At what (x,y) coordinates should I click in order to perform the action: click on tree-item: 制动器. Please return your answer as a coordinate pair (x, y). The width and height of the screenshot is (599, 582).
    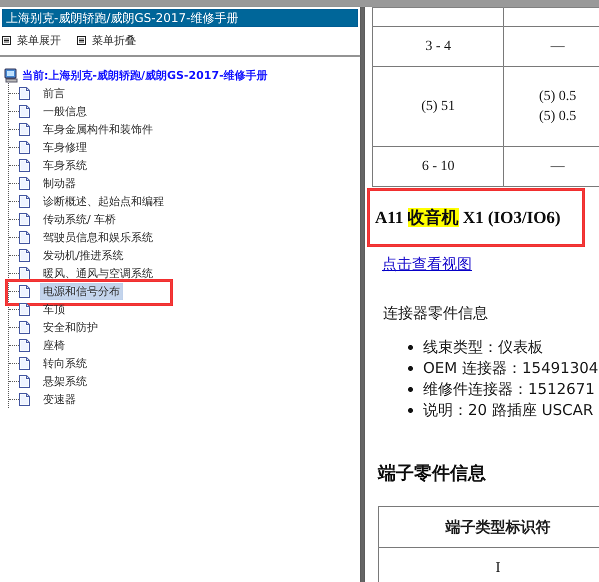
    Looking at the image, I should click on (59, 183).